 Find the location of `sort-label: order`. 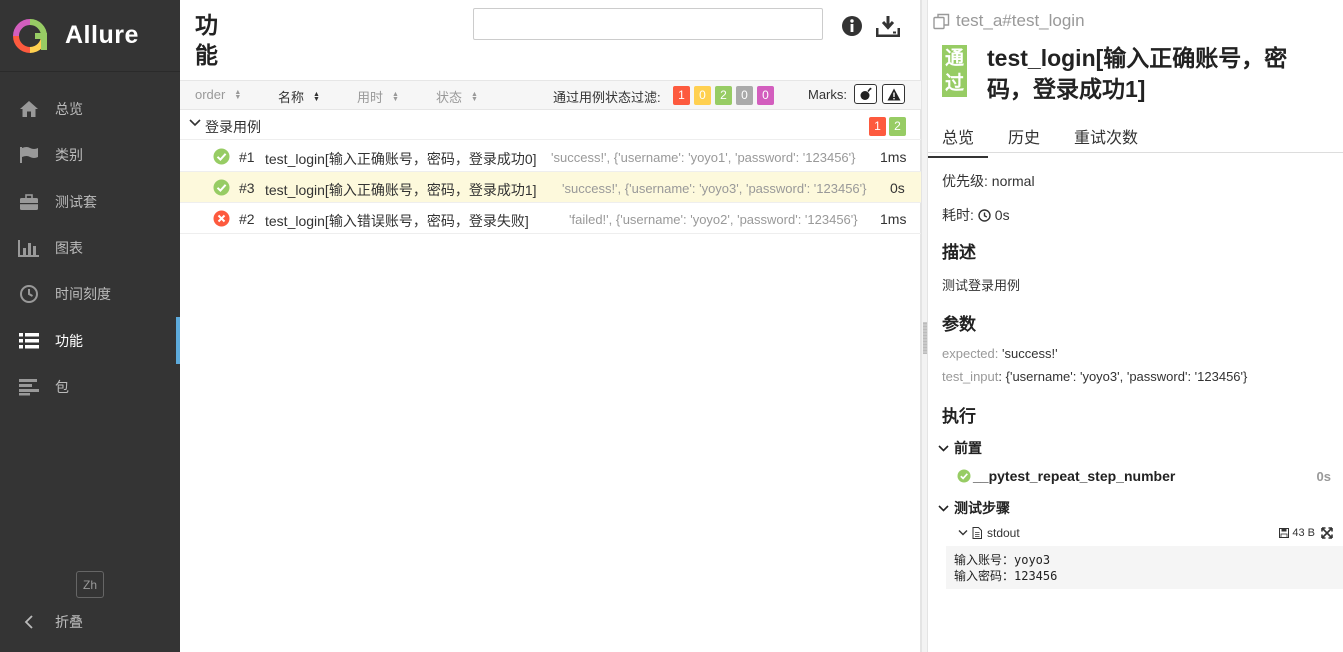

sort-label: order is located at coordinates (210, 94).